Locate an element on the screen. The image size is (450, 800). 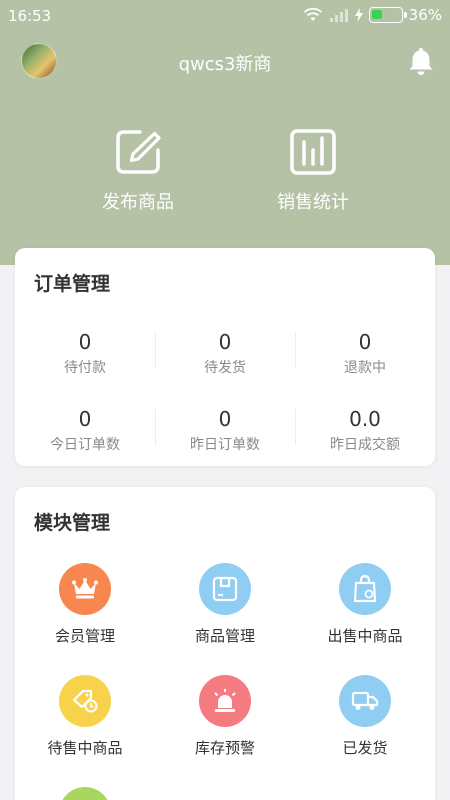
stat-pending-shipment: 0 待发货 is located at coordinates (225, 353).